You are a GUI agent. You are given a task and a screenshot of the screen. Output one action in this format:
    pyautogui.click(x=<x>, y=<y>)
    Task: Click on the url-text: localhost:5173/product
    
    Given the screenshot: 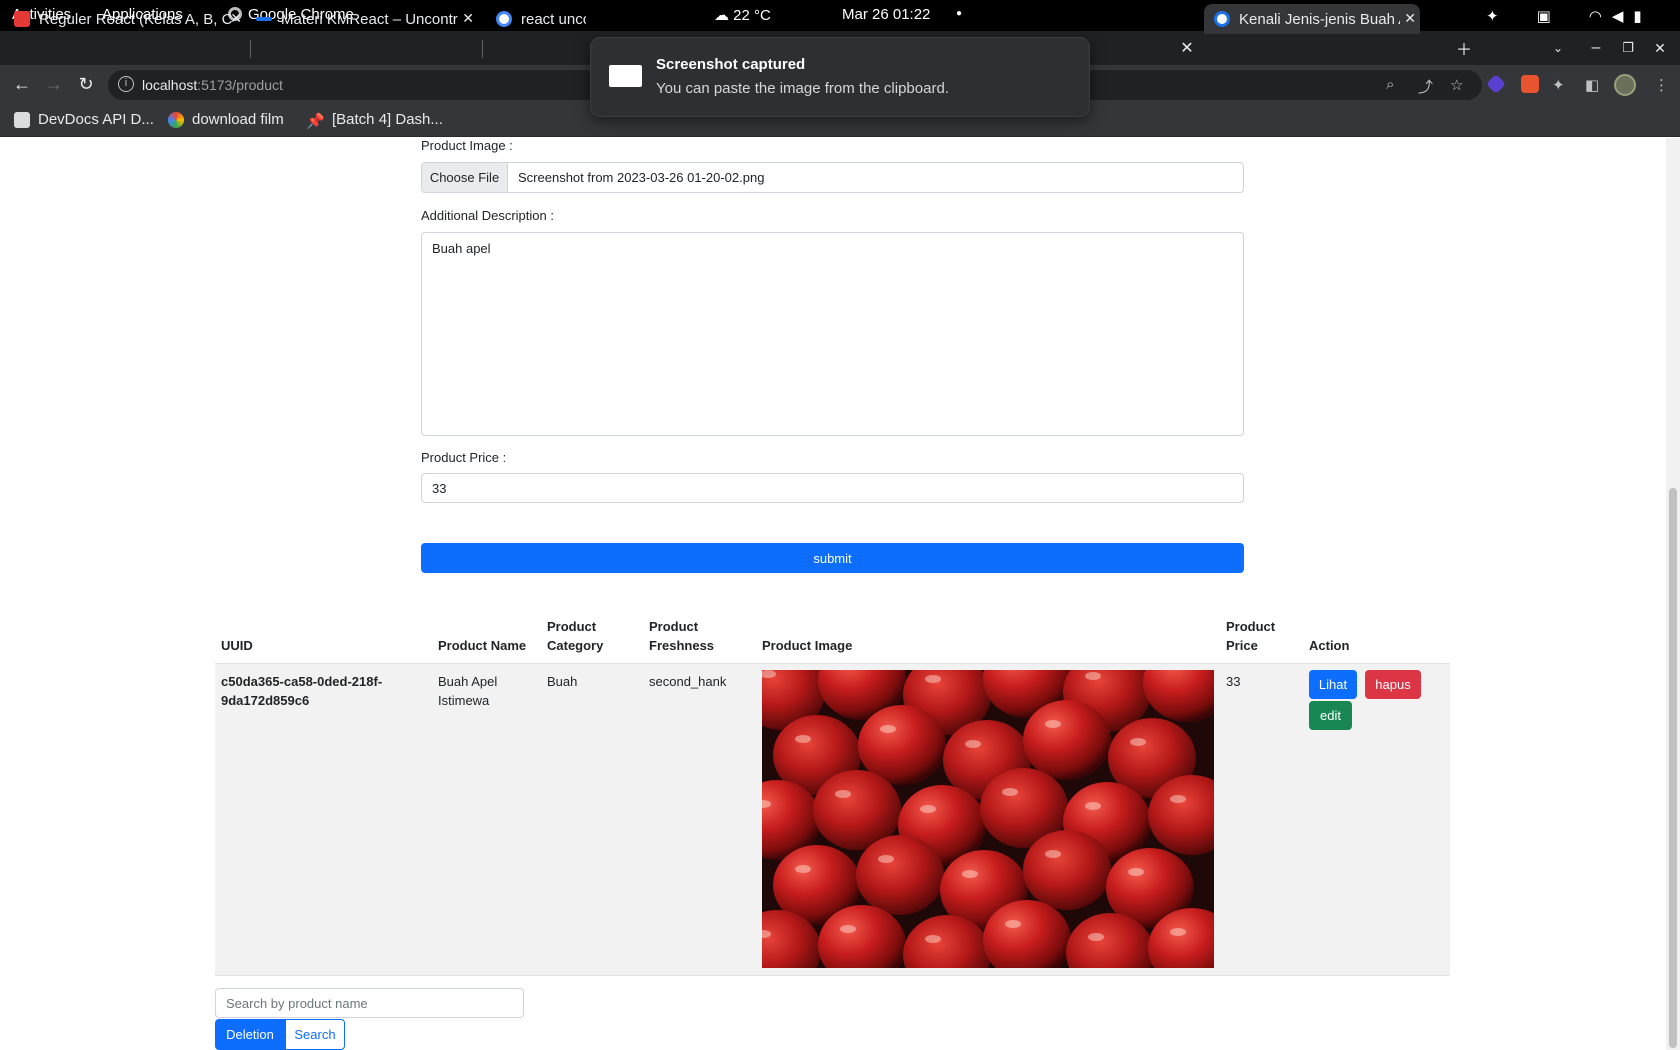 What is the action you would take?
    pyautogui.click(x=212, y=85)
    